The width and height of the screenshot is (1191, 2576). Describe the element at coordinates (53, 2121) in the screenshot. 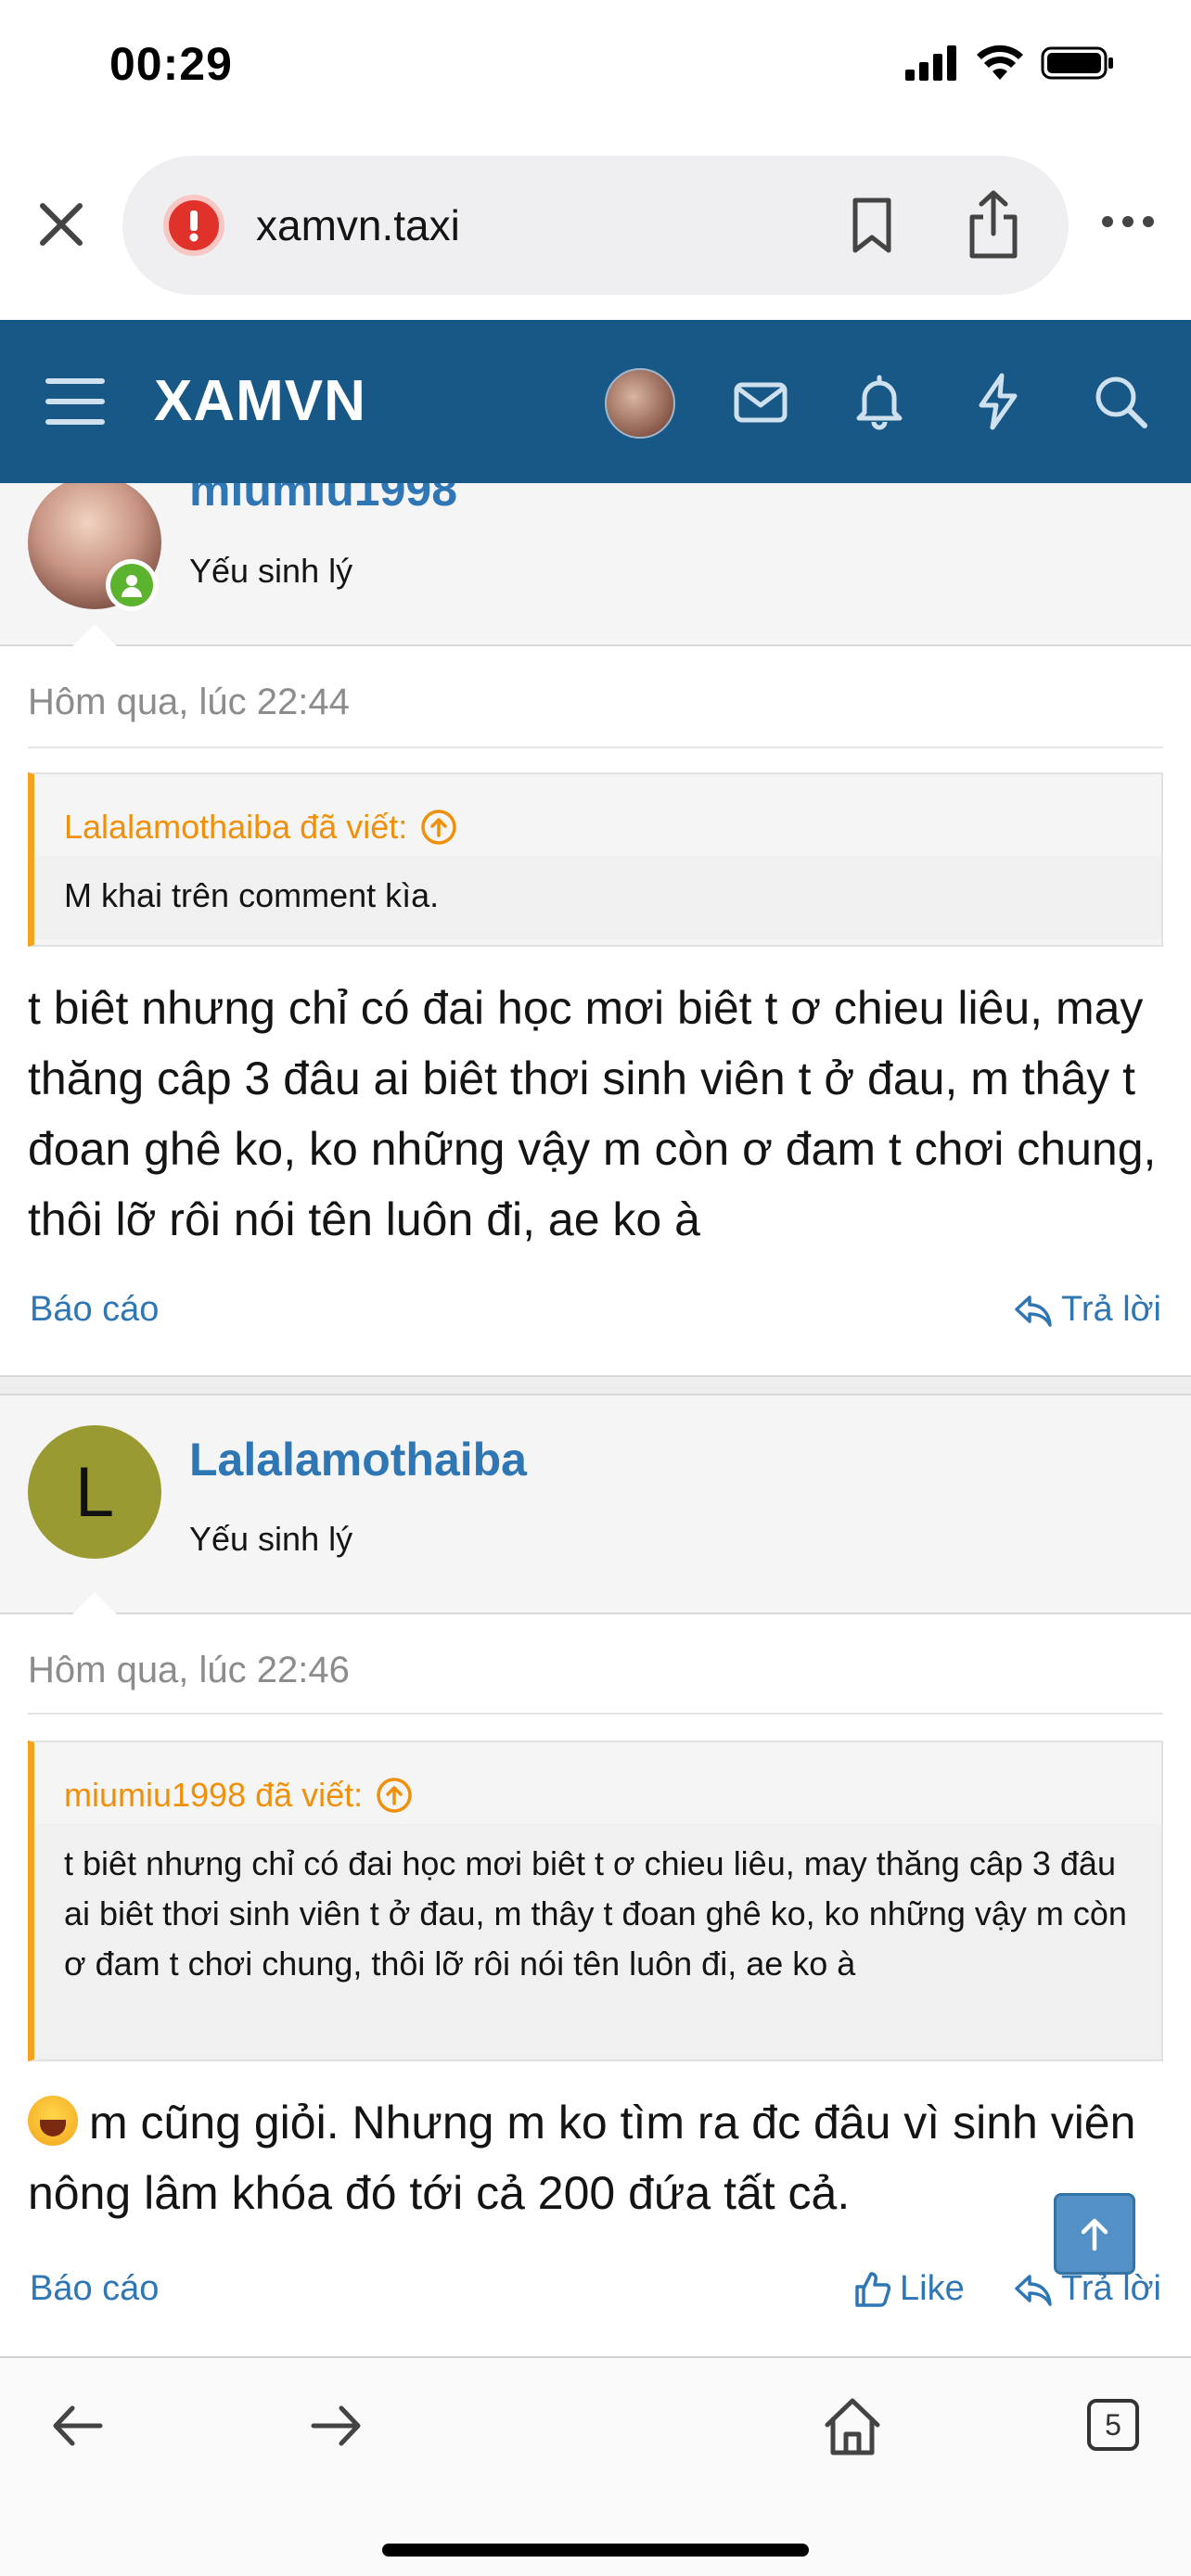

I see `laughing-emoji-icon` at that location.